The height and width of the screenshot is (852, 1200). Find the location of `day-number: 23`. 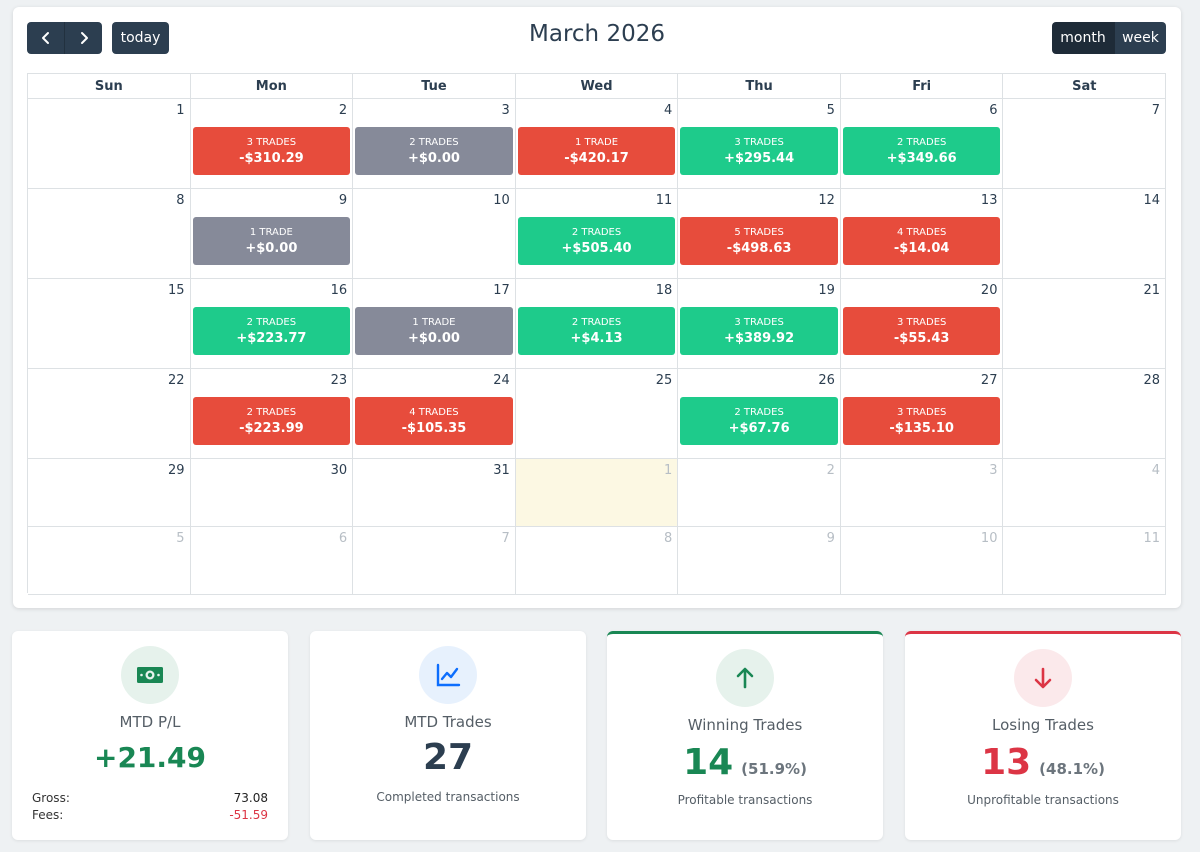

day-number: 23 is located at coordinates (339, 380).